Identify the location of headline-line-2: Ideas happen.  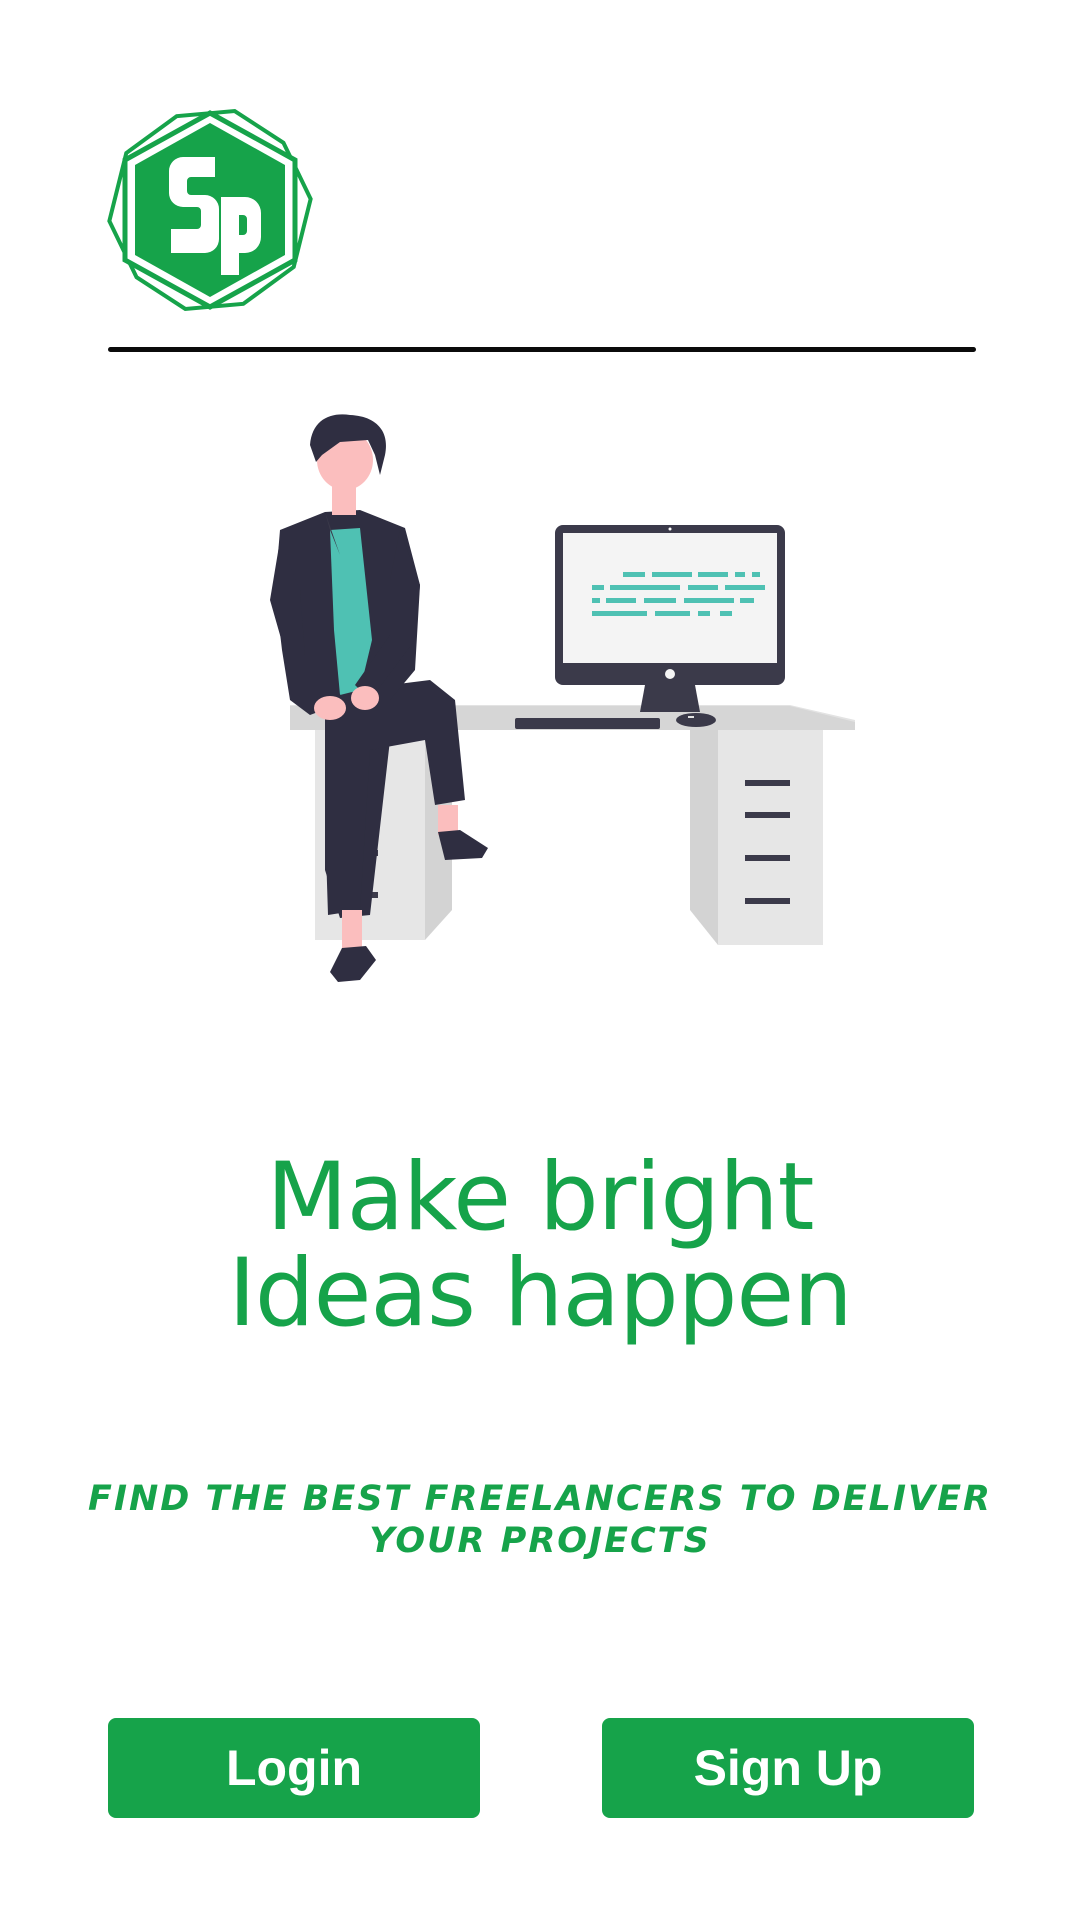
(540, 1293).